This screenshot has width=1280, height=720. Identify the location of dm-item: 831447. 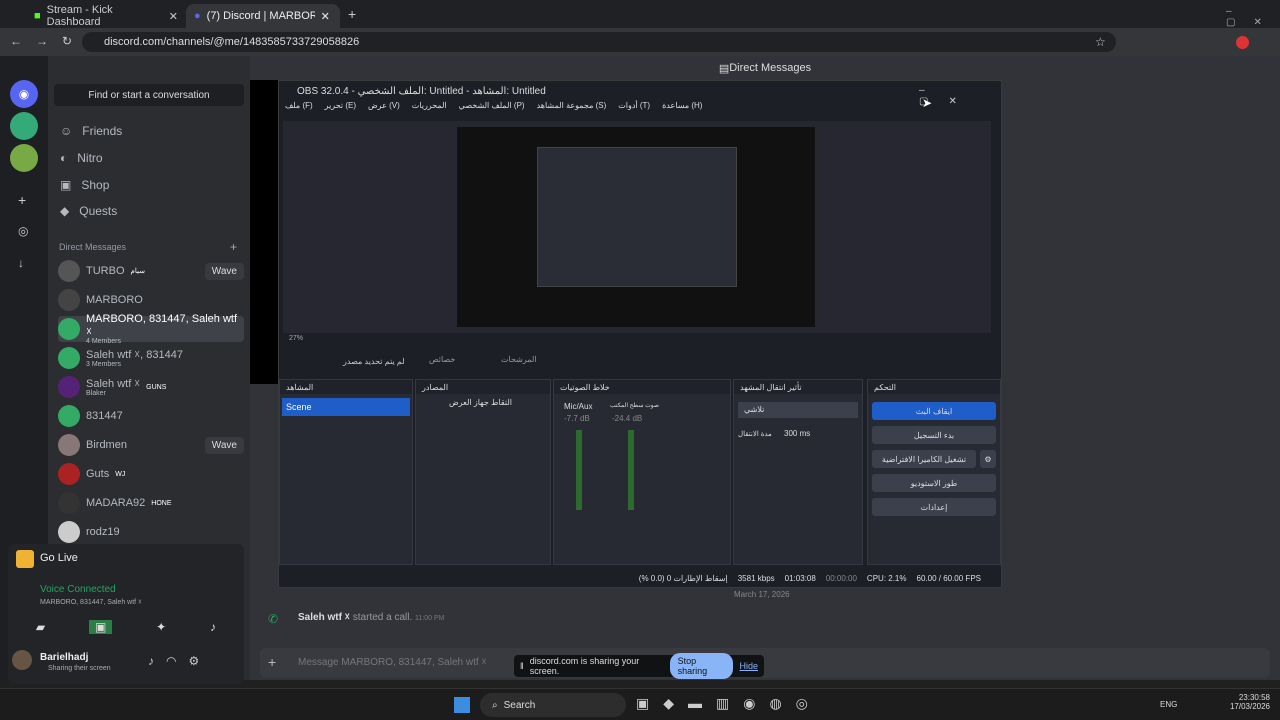
(151, 416).